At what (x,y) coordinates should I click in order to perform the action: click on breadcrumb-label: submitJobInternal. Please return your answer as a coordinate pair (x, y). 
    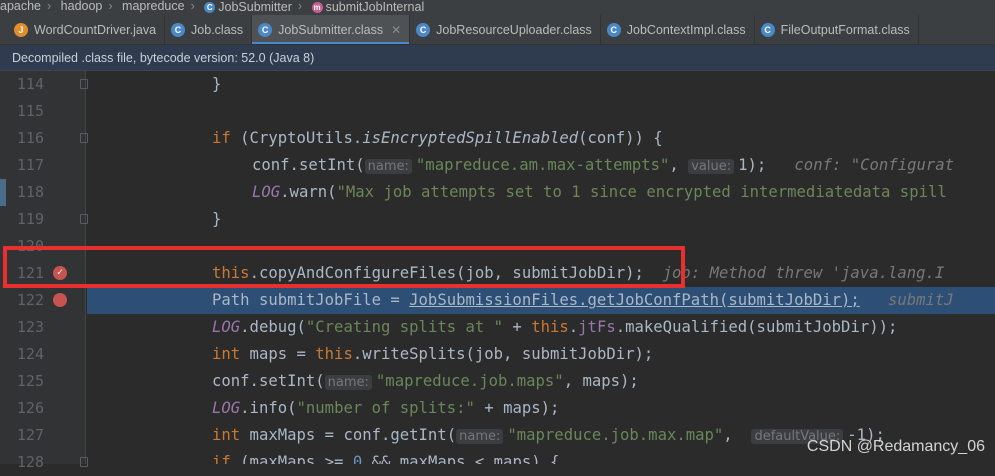
    Looking at the image, I should click on (375, 7).